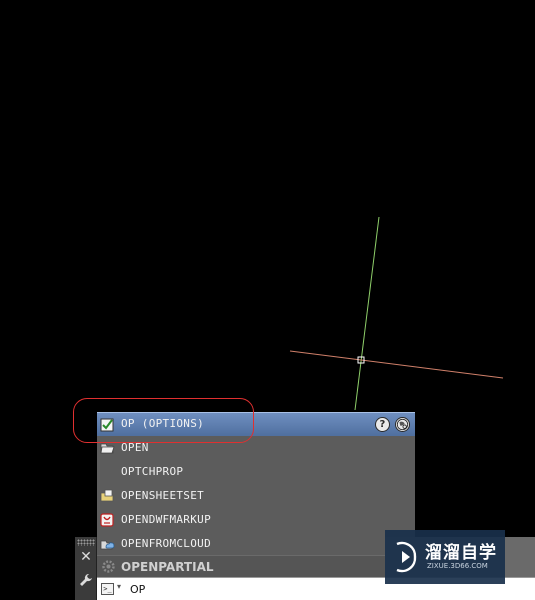  What do you see at coordinates (107, 545) in the screenshot?
I see `cloud-open-icon` at bounding box center [107, 545].